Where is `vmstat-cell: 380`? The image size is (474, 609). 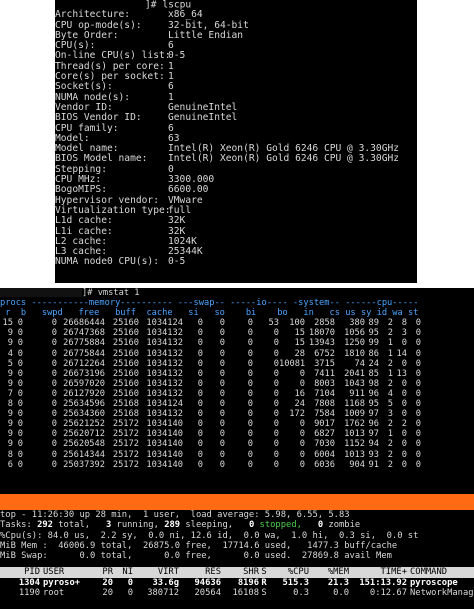 vmstat-cell: 380 is located at coordinates (357, 323).